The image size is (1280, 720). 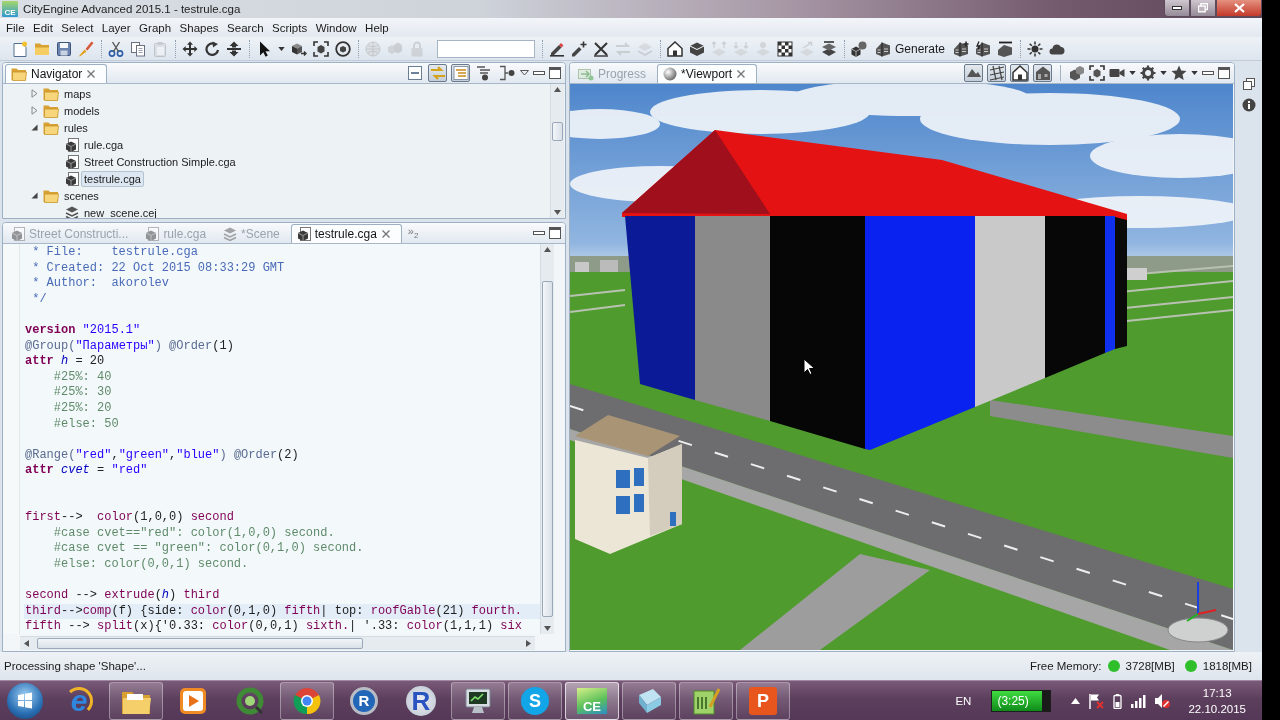 I want to click on flag-x-icon, so click(x=1096, y=700).